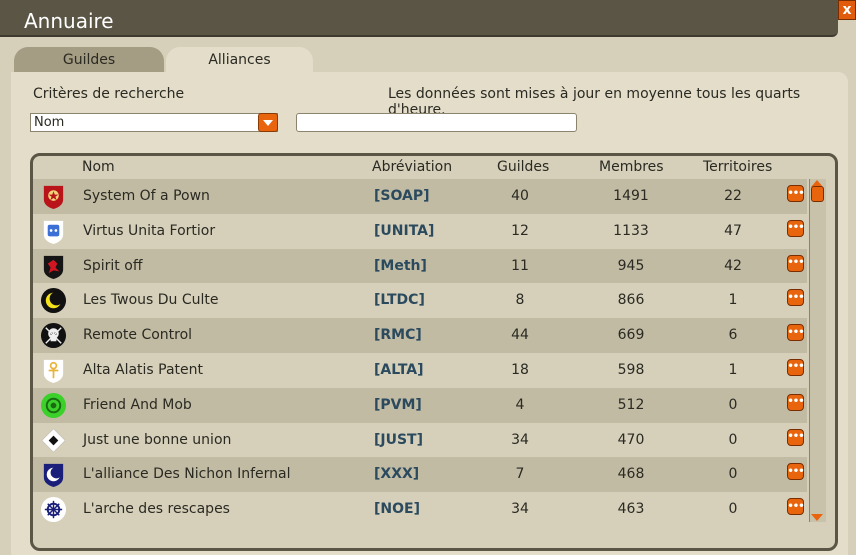 This screenshot has height=555, width=856. I want to click on table-row: Spirit off [Meth] 11 945 42 •••, so click(420, 266).